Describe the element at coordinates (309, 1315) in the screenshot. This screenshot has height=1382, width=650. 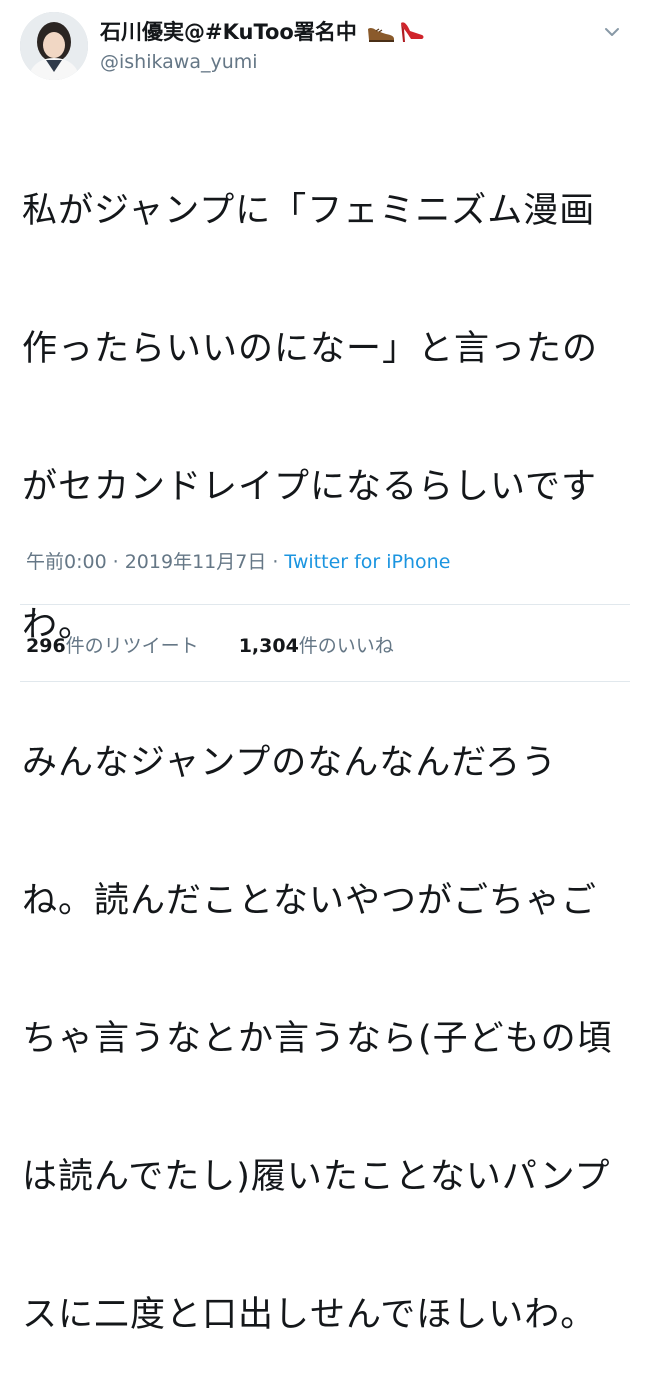
I see `tweet-line: スに二度と口出しせんでほしいわ。` at that location.